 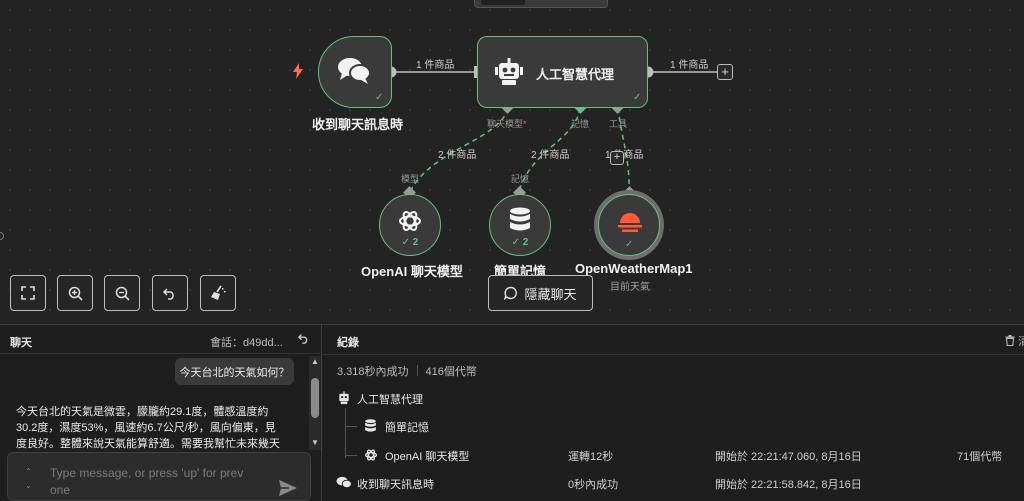 I want to click on fit-view-icon, so click(x=28, y=293).